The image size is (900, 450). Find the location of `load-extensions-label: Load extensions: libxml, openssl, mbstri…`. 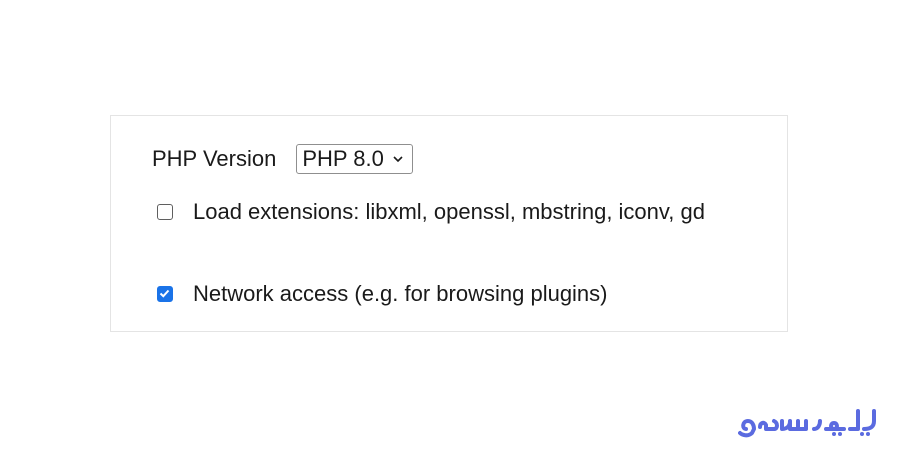

load-extensions-label: Load extensions: libxml, openssl, mbstri… is located at coordinates (449, 211).